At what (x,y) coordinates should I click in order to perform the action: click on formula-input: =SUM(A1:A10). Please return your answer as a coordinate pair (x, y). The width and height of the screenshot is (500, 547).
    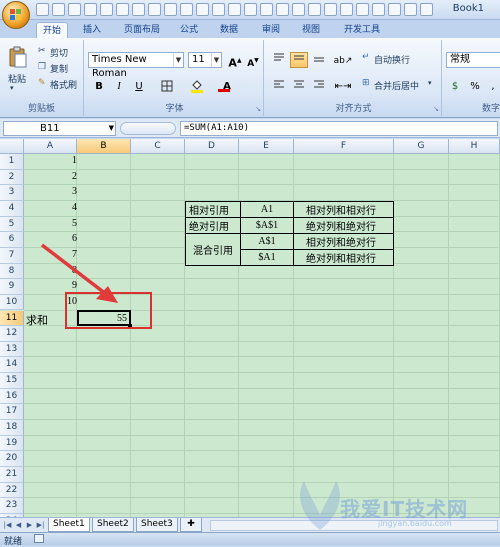
    Looking at the image, I should click on (339, 128).